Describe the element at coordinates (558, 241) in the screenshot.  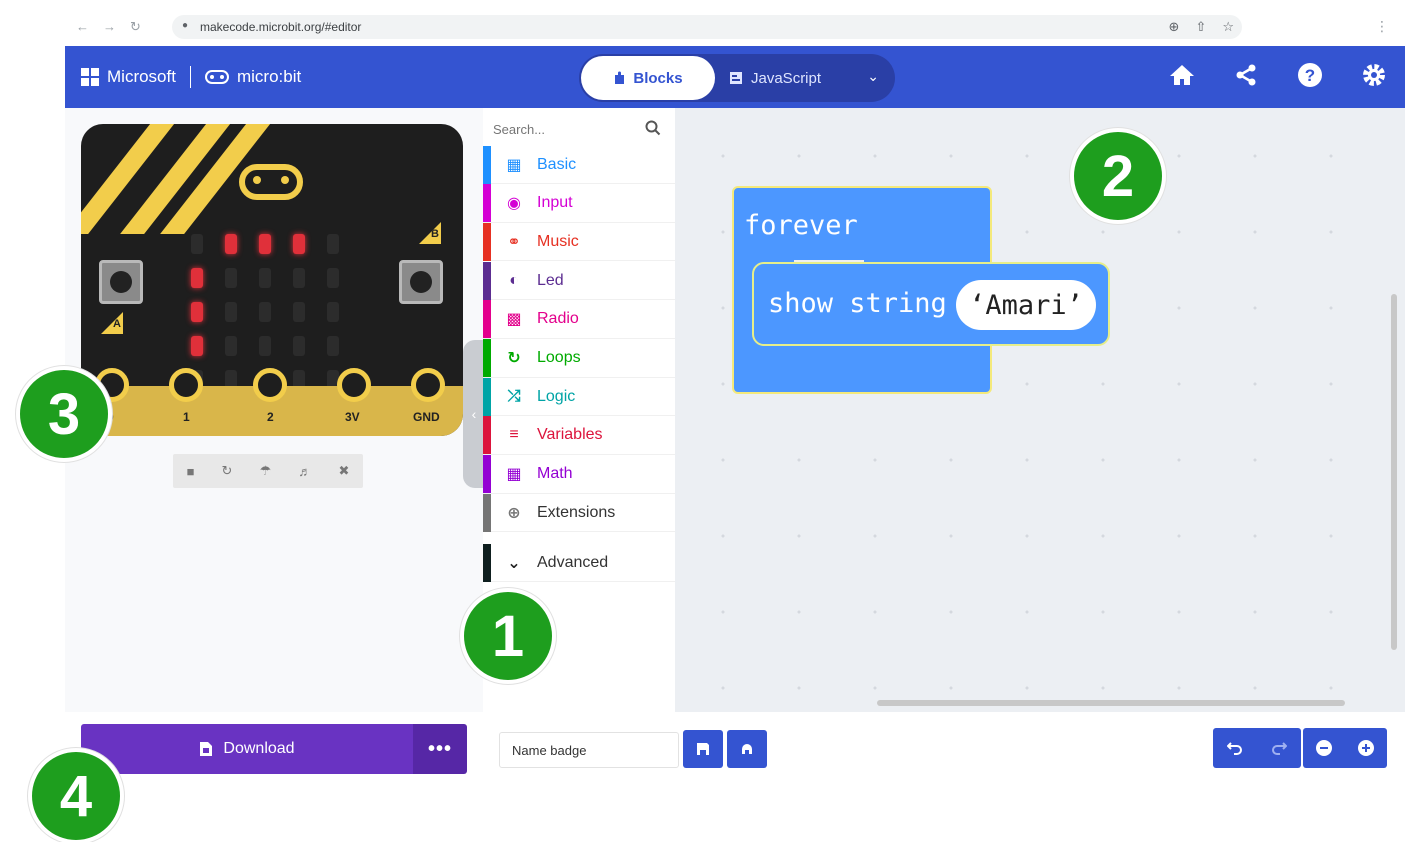
I see `category-label: Music` at that location.